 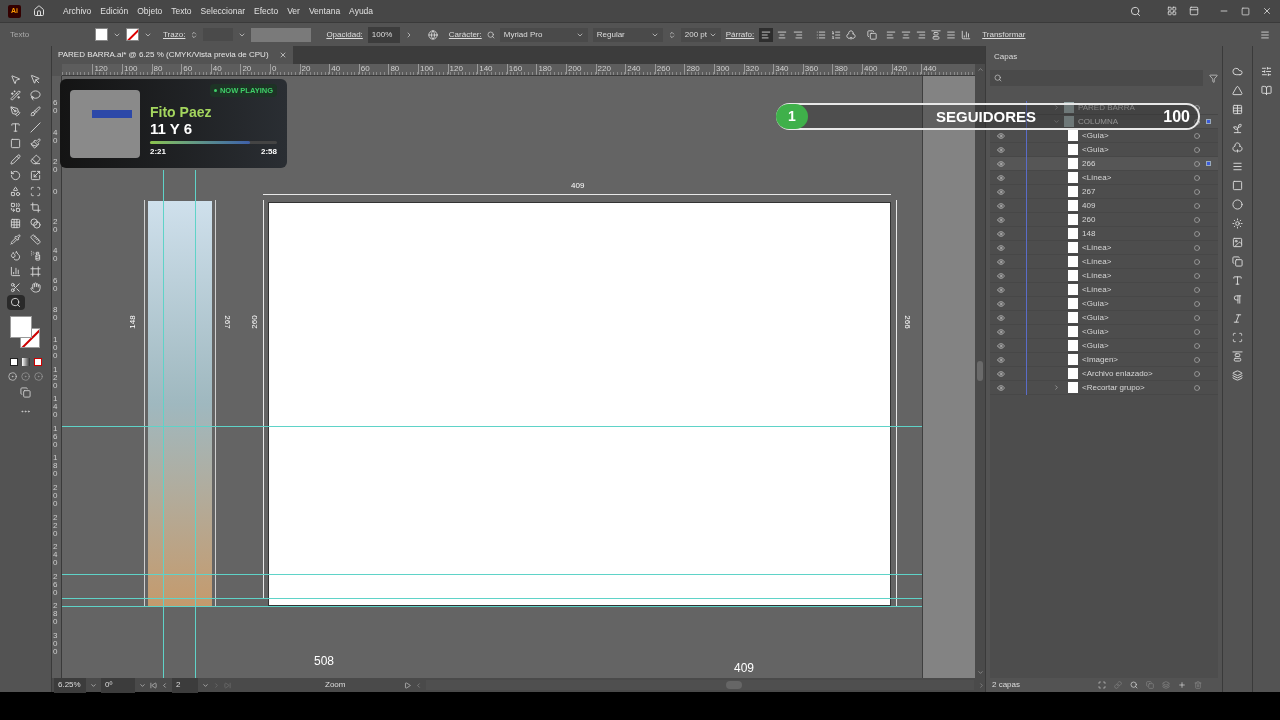 I want to click on image-icon, so click(x=1237, y=242).